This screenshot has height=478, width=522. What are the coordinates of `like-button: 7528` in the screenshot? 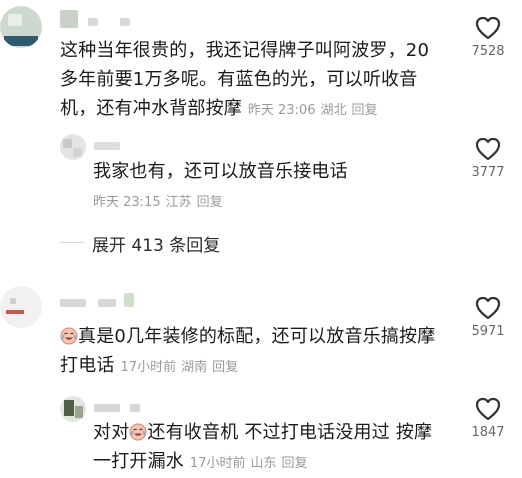 It's located at (488, 37).